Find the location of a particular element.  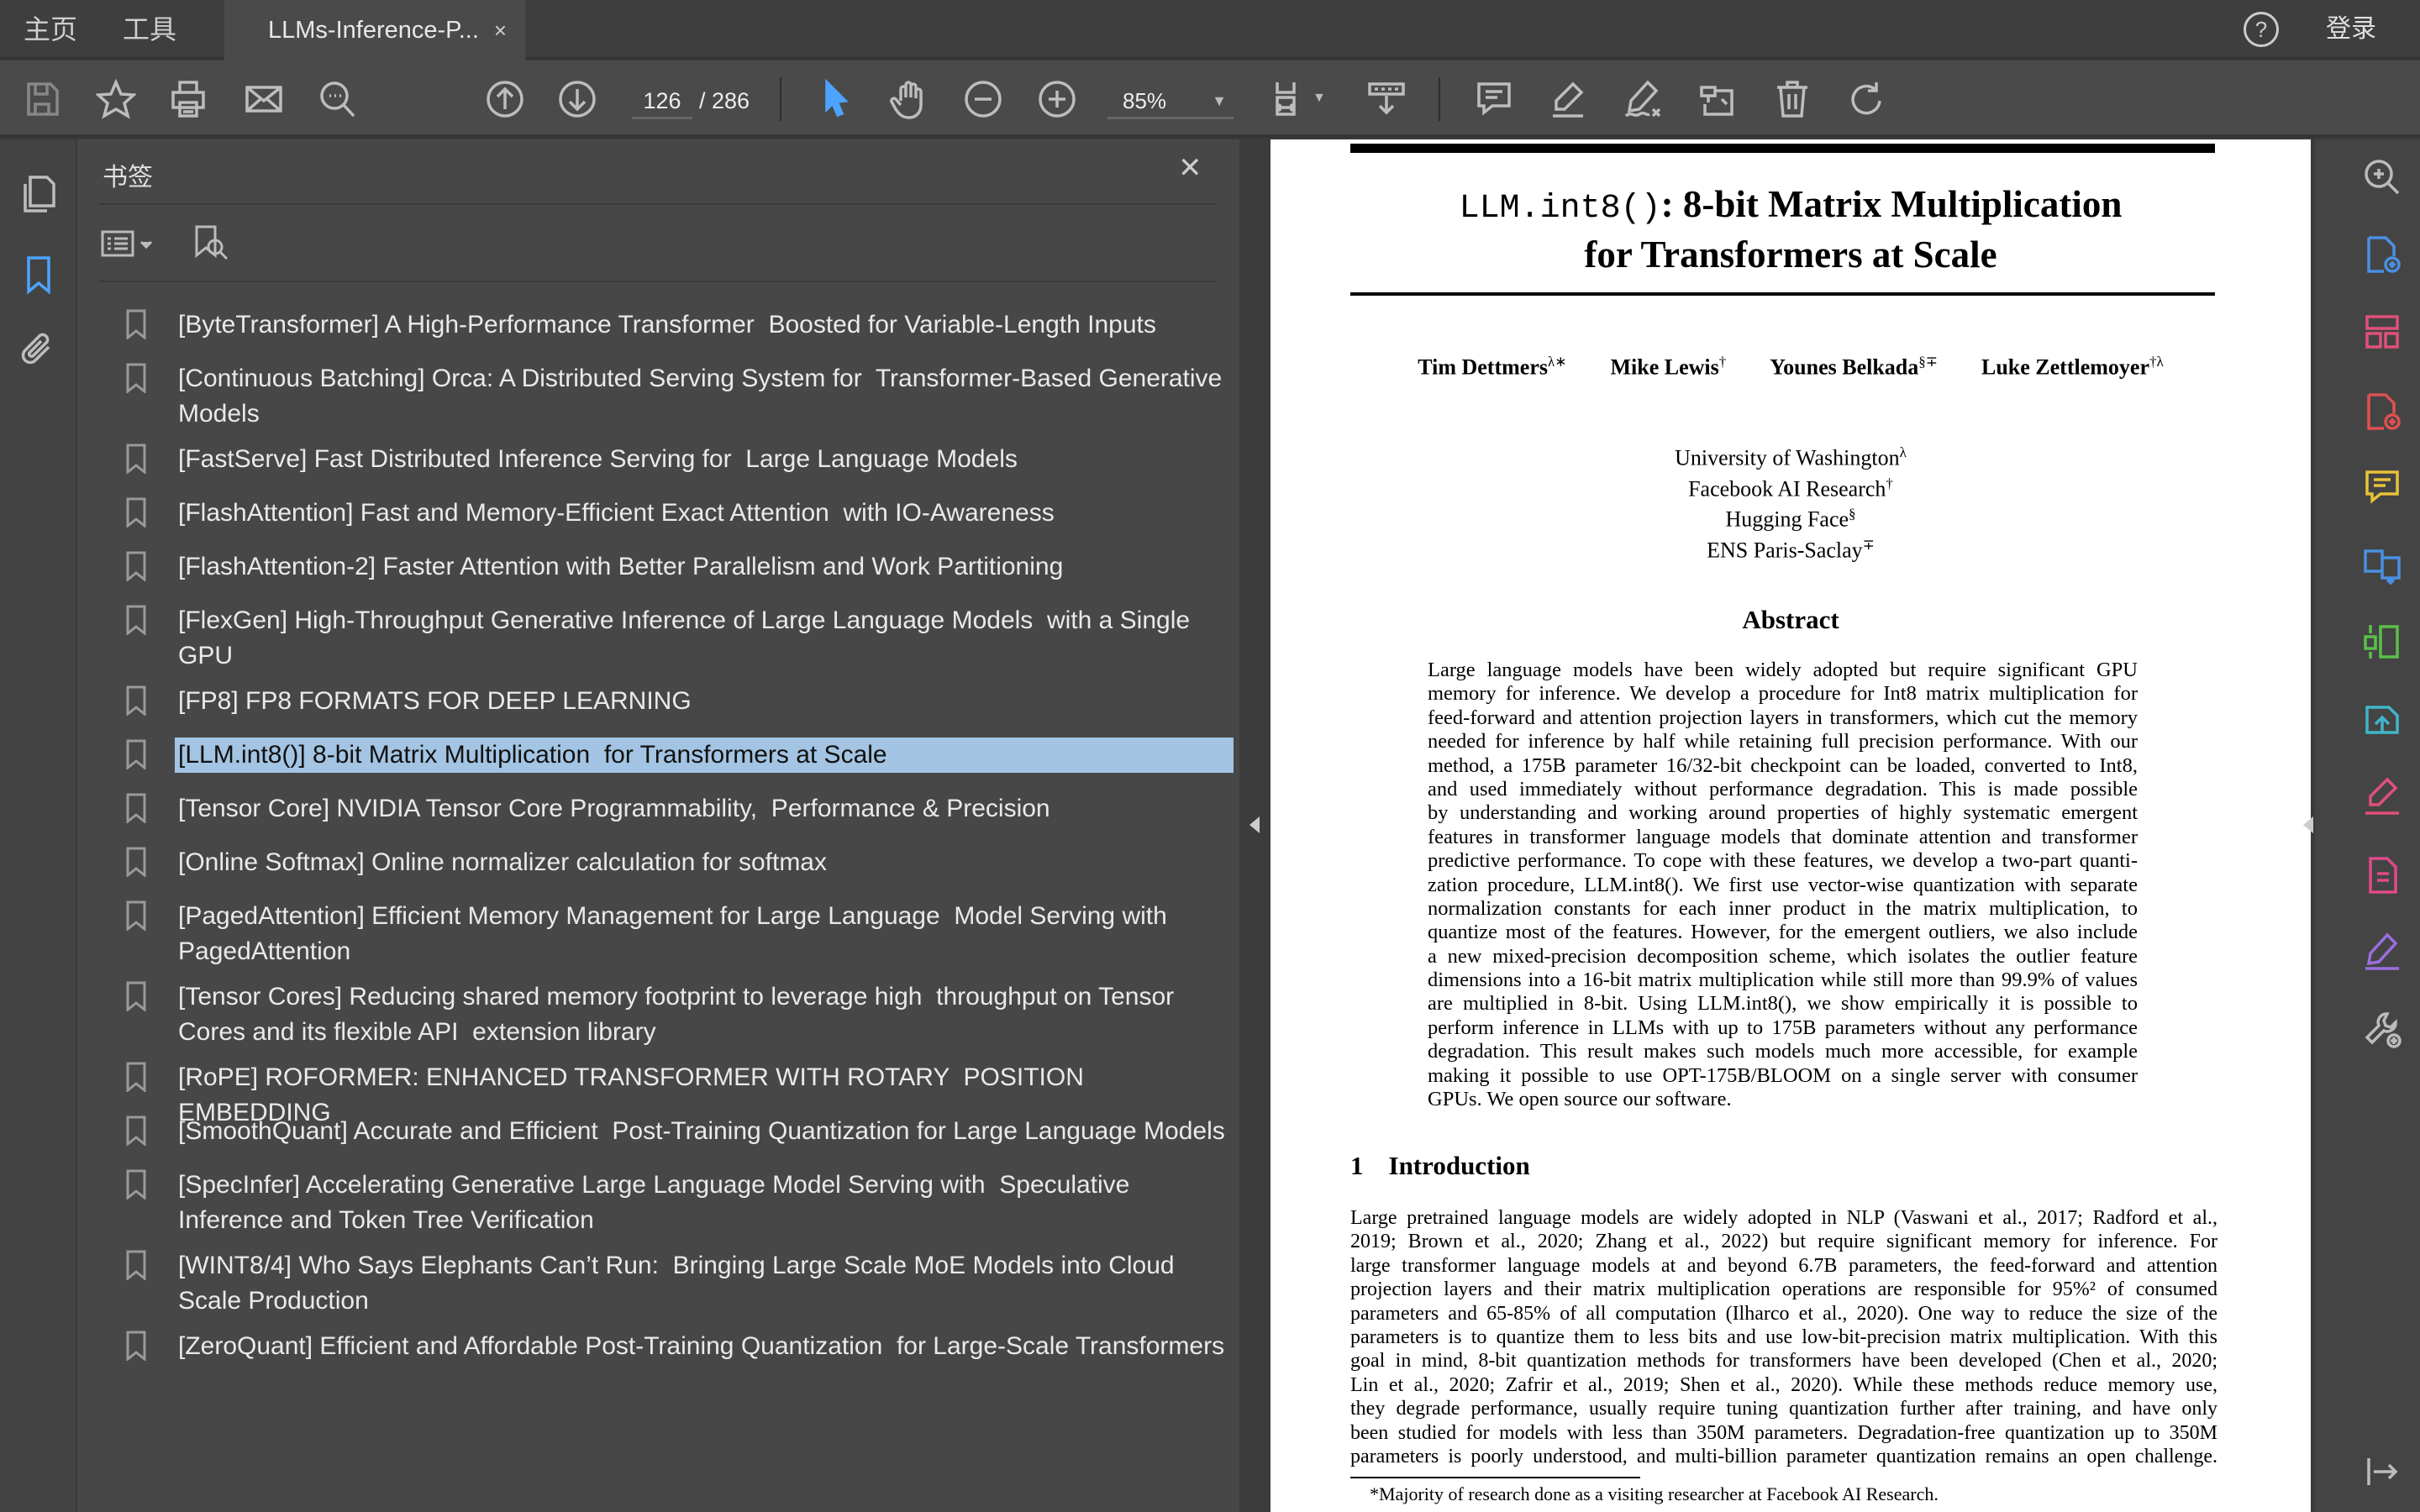

panel-splitter is located at coordinates (1255, 825).